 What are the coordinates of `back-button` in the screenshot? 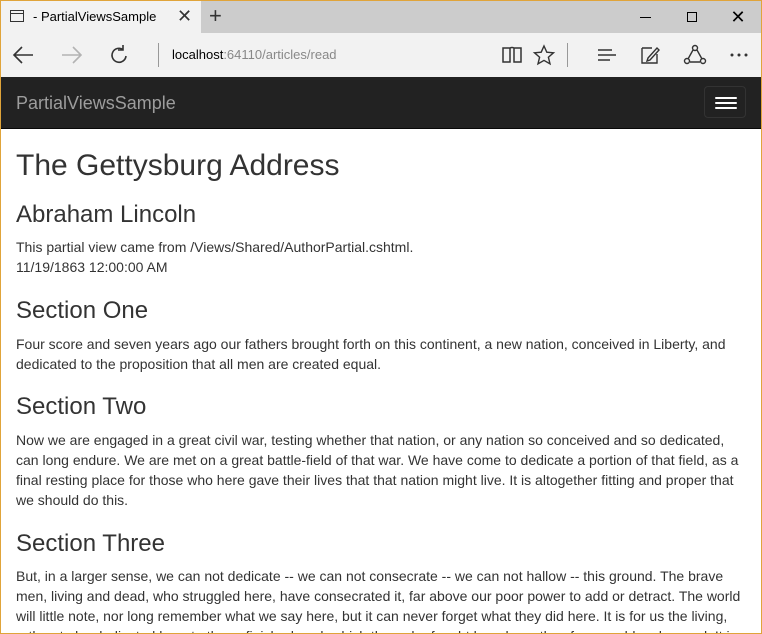 It's located at (24, 55).